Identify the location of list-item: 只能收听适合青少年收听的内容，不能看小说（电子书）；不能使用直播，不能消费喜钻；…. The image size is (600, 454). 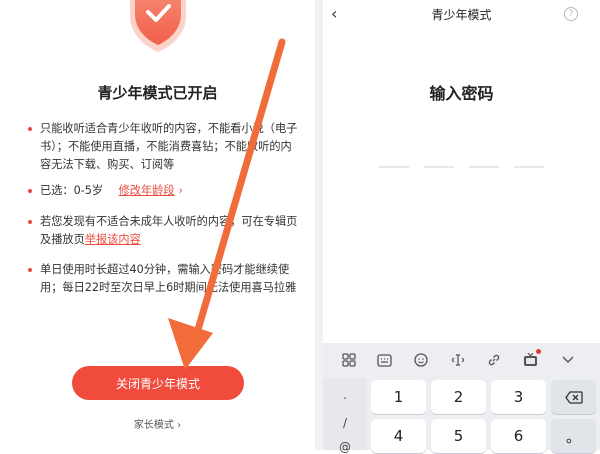
(163, 147).